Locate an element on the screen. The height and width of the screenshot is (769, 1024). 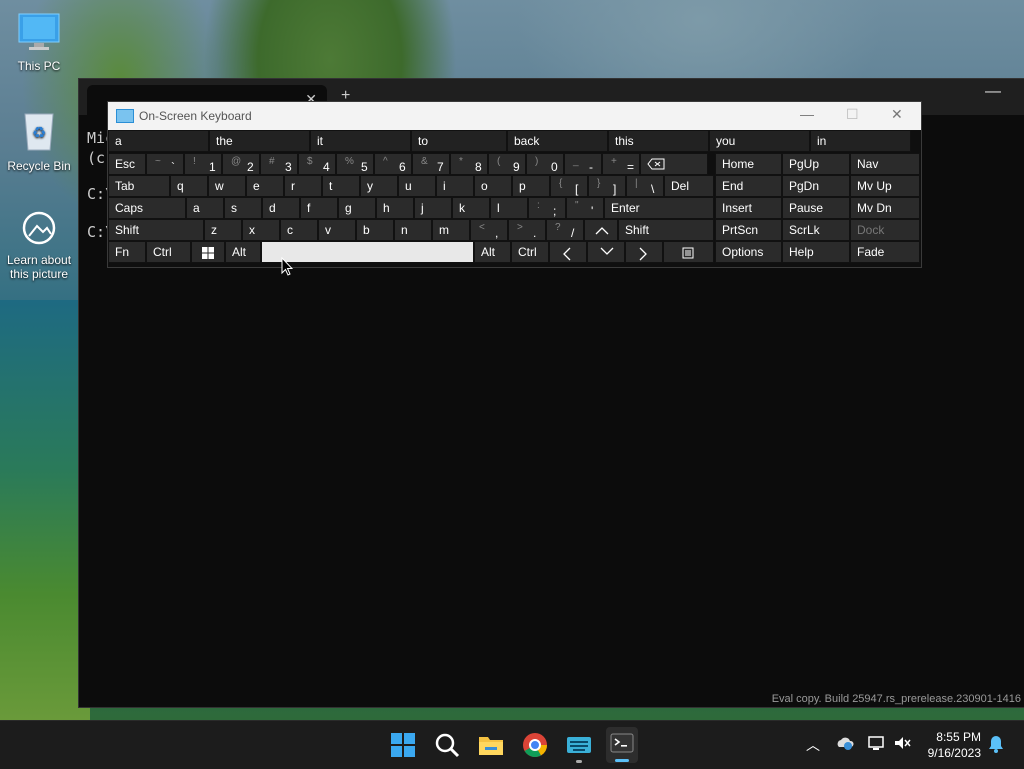
key-2: @2 is located at coordinates (241, 164).